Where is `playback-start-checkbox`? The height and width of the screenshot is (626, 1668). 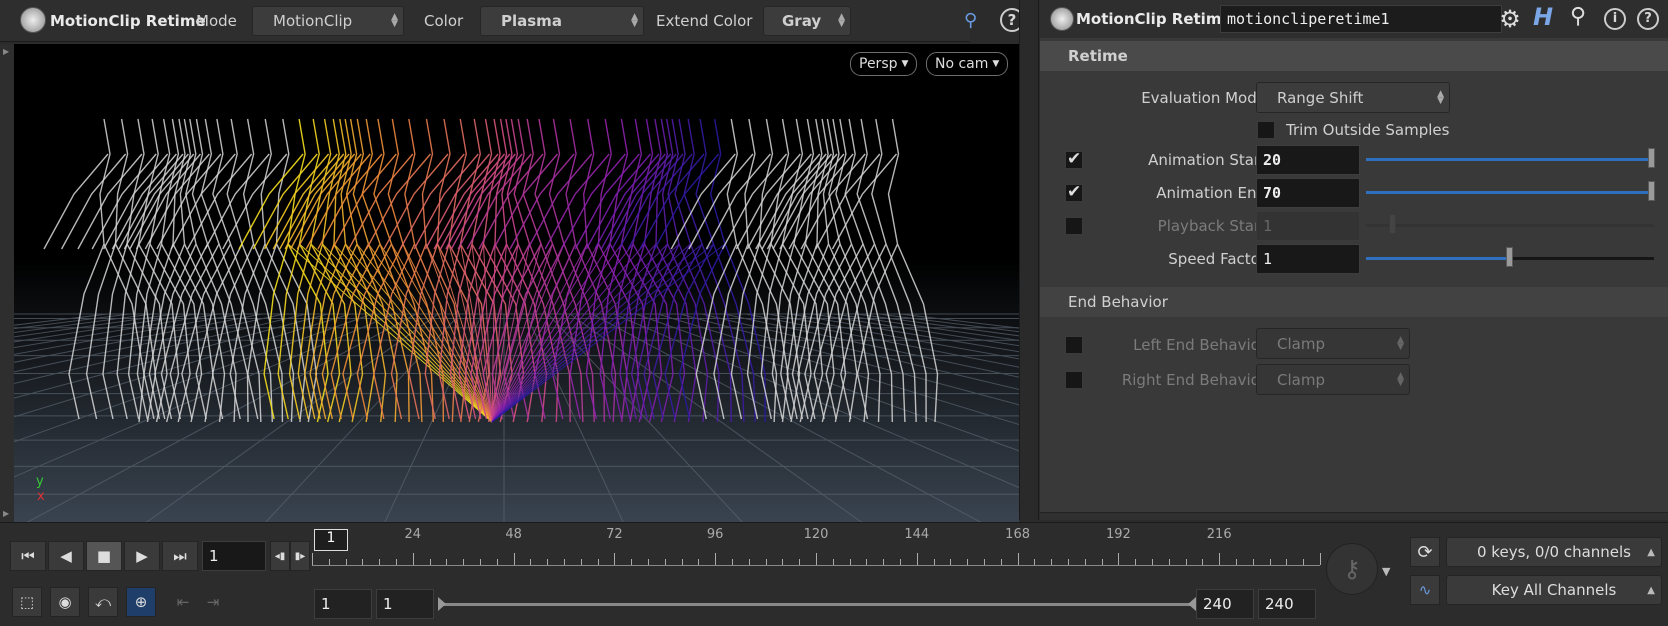 playback-start-checkbox is located at coordinates (1074, 226).